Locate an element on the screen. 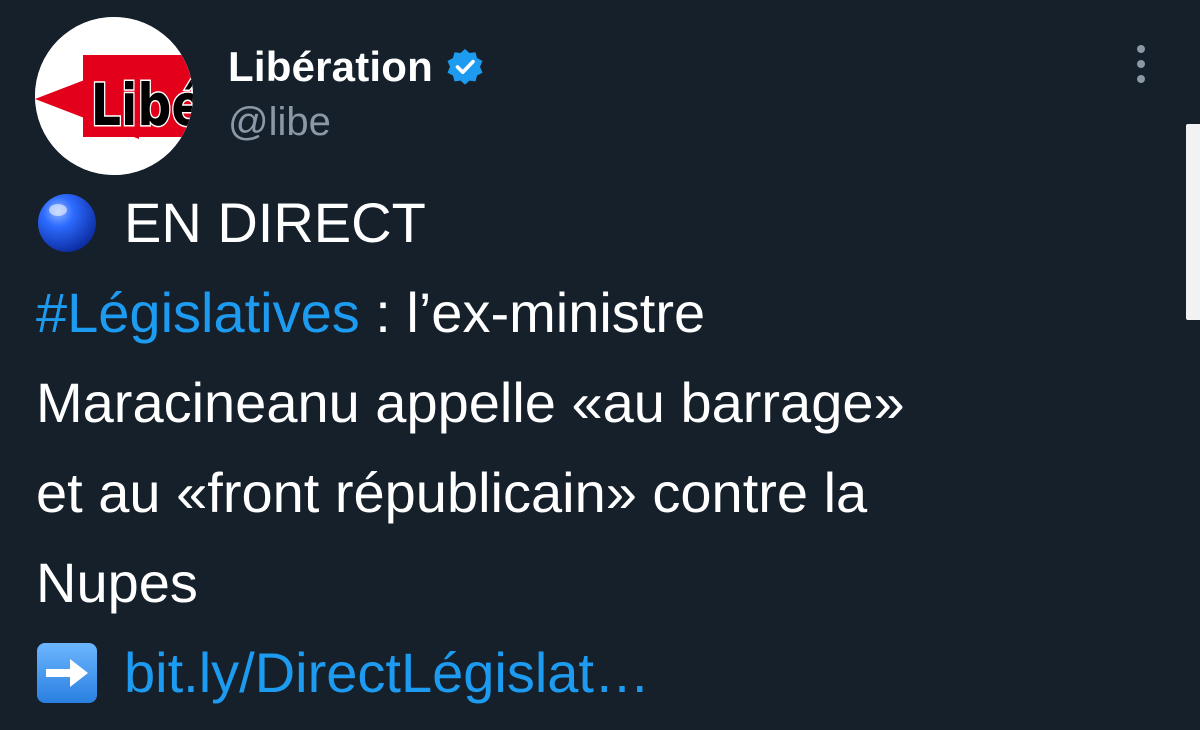  tweet-line-4: et au «front républicain» contre la is located at coordinates (452, 492).